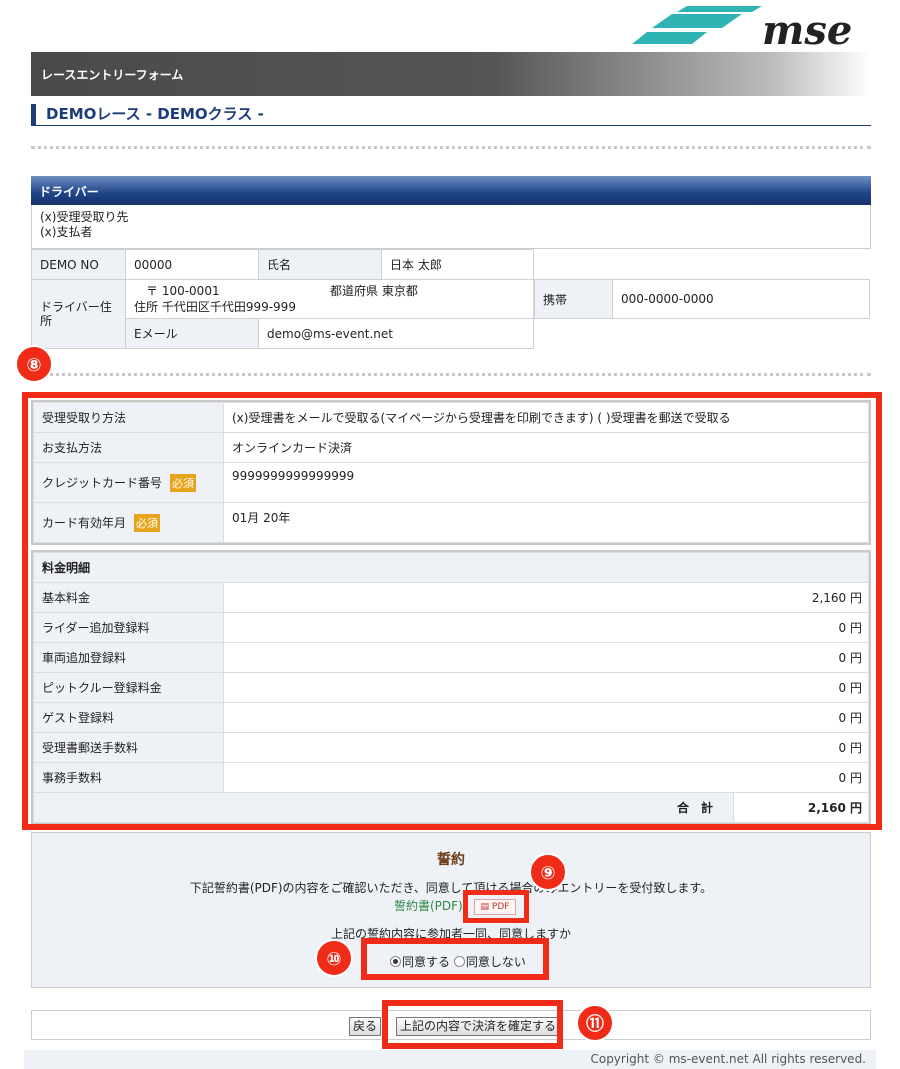 This screenshot has width=900, height=1069. Describe the element at coordinates (451, 190) in the screenshot. I see `driver-section-header: ドライバー` at that location.